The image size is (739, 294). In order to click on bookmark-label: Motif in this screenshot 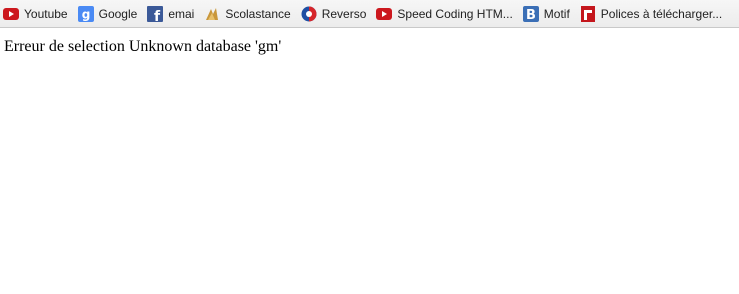, I will do `click(556, 13)`.